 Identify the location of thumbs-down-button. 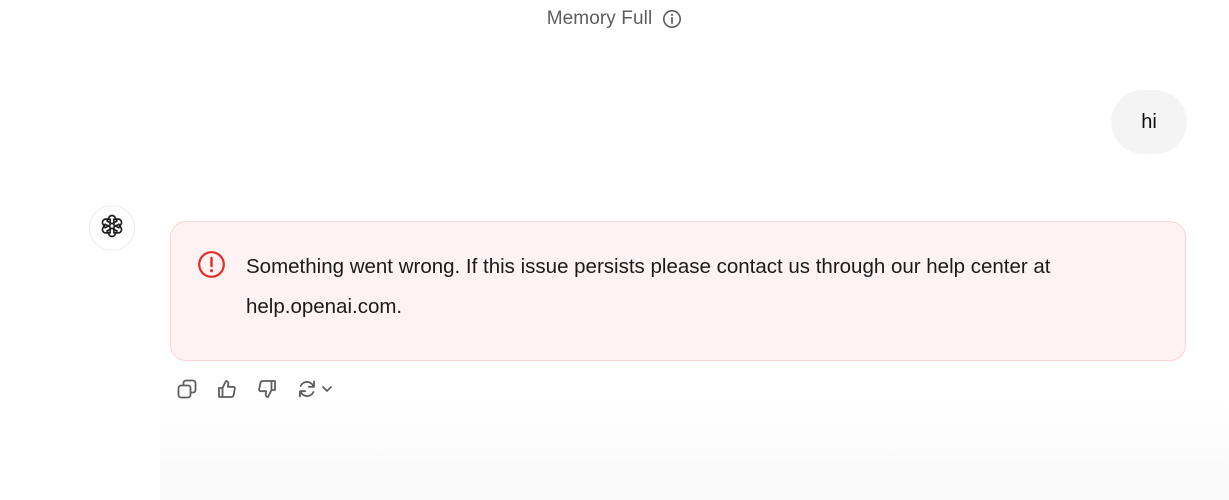
(267, 391).